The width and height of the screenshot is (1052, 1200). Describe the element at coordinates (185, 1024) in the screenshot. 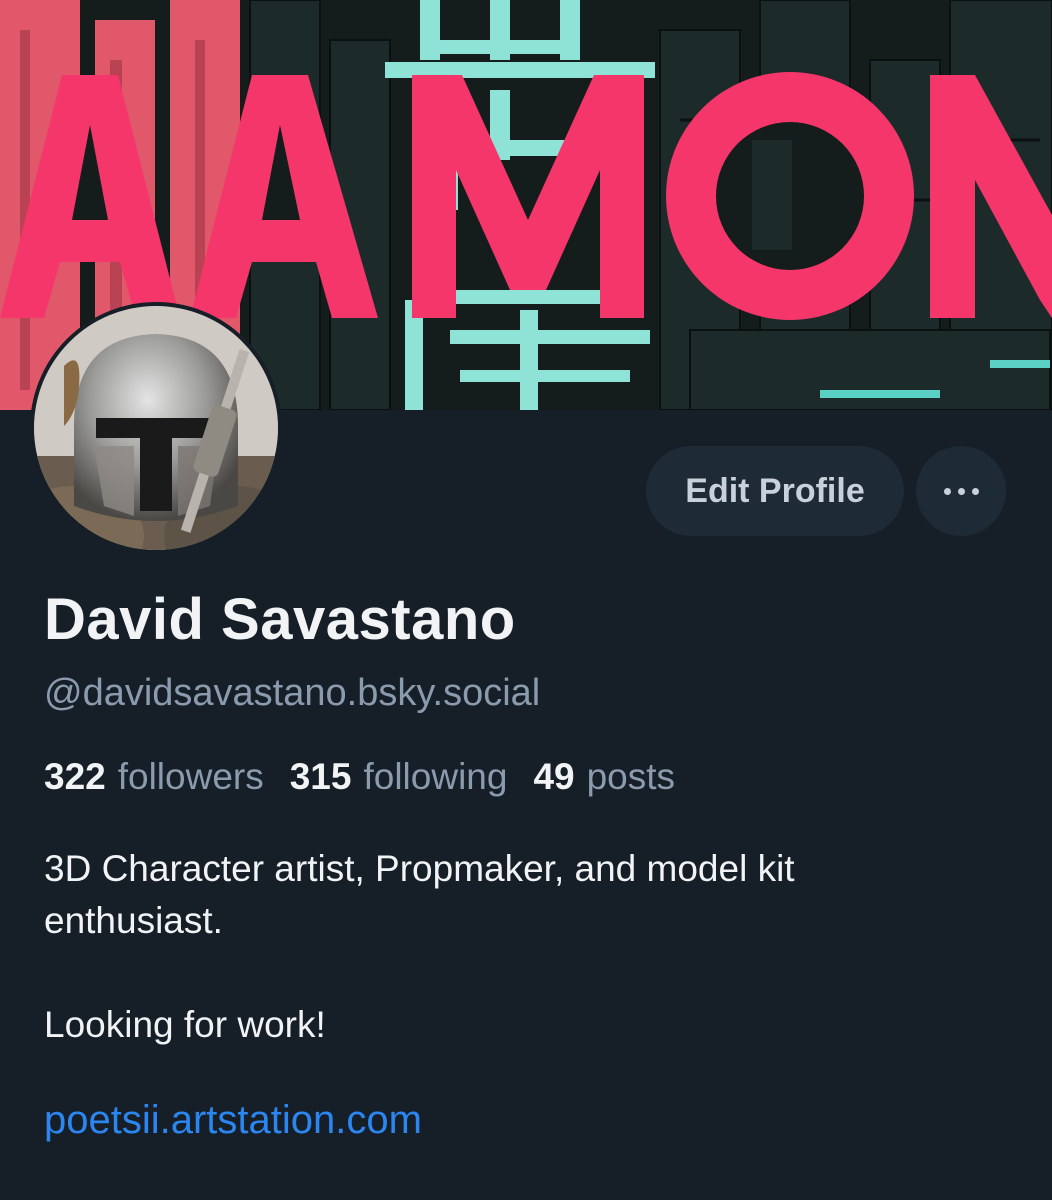

I see `bio-line: Looking for work!` at that location.